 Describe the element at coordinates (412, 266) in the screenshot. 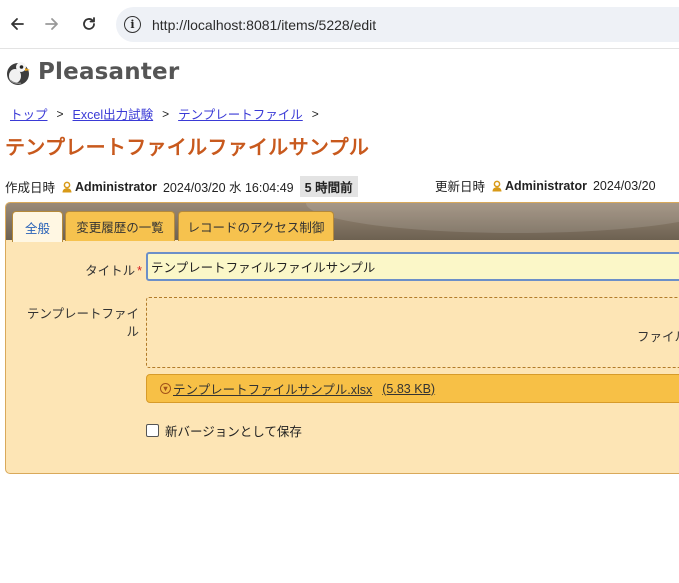

I see `title-input: テンプレートファイルファイルサンプル` at that location.